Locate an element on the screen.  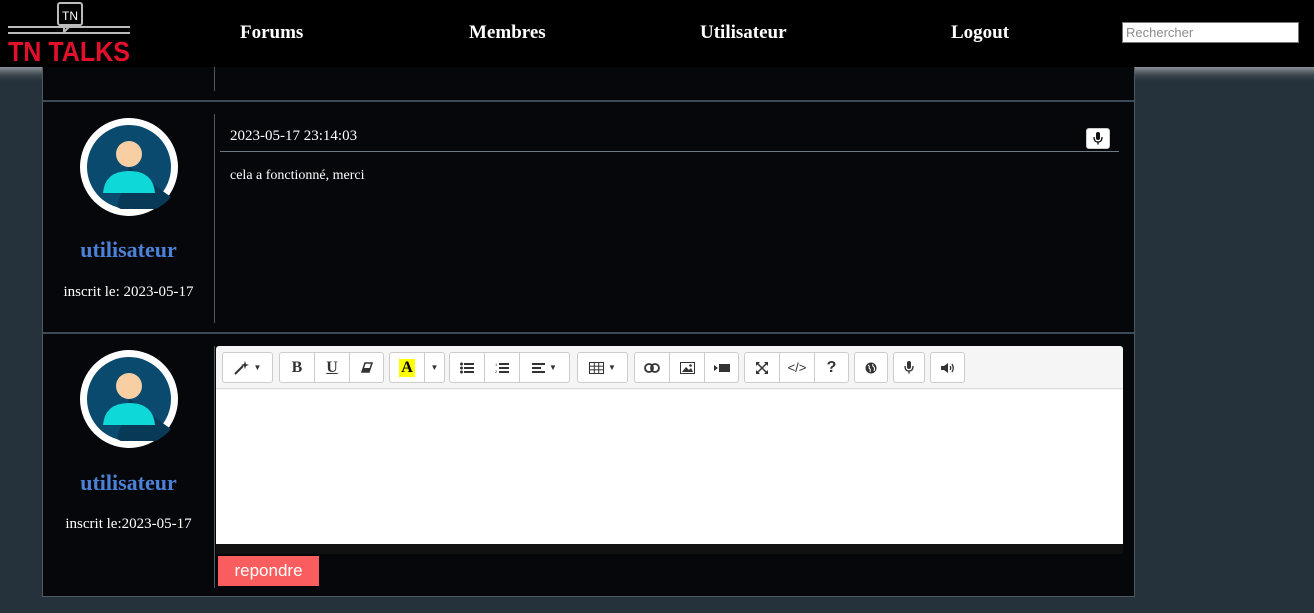
dictation-button is located at coordinates (909, 367).